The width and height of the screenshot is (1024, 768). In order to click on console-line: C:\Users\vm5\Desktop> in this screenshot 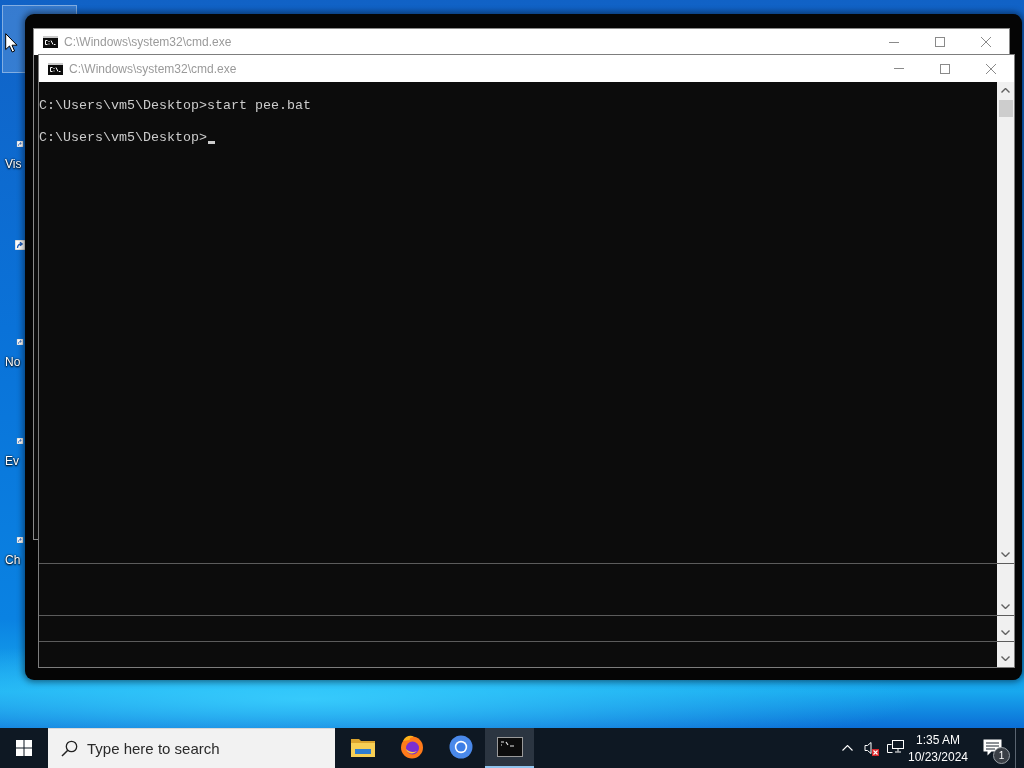, I will do `click(123, 137)`.